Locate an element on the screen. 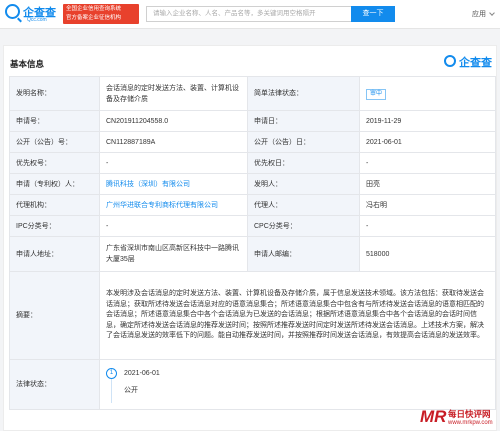  status-badge: 审中 is located at coordinates (376, 94).